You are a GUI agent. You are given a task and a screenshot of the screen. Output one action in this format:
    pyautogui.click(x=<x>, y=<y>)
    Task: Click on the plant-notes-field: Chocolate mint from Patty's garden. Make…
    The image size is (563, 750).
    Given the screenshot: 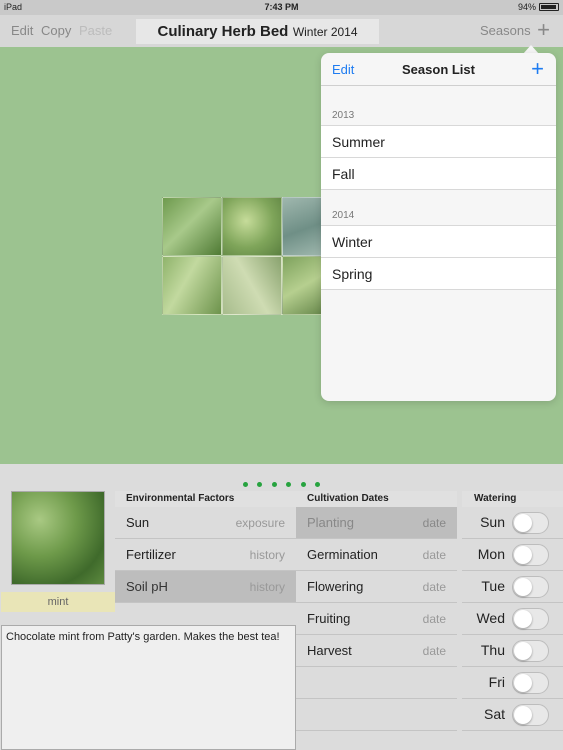 What is the action you would take?
    pyautogui.click(x=148, y=687)
    